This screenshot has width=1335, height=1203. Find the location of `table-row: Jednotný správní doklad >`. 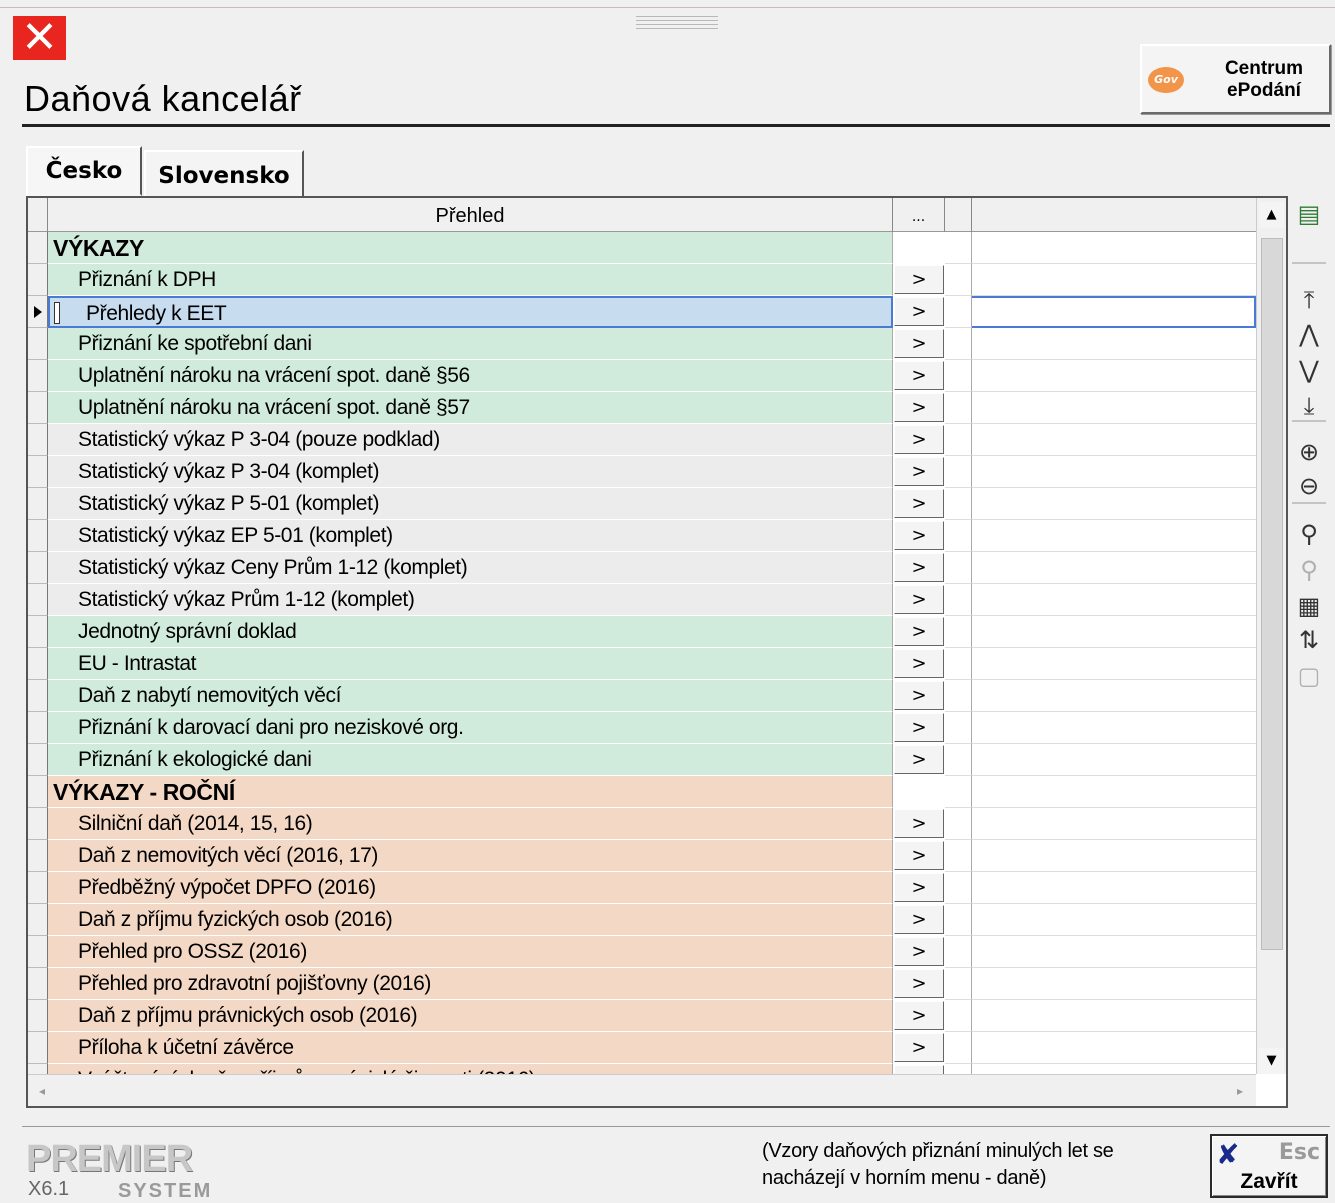

table-row: Jednotný správní doklad > is located at coordinates (642, 632).